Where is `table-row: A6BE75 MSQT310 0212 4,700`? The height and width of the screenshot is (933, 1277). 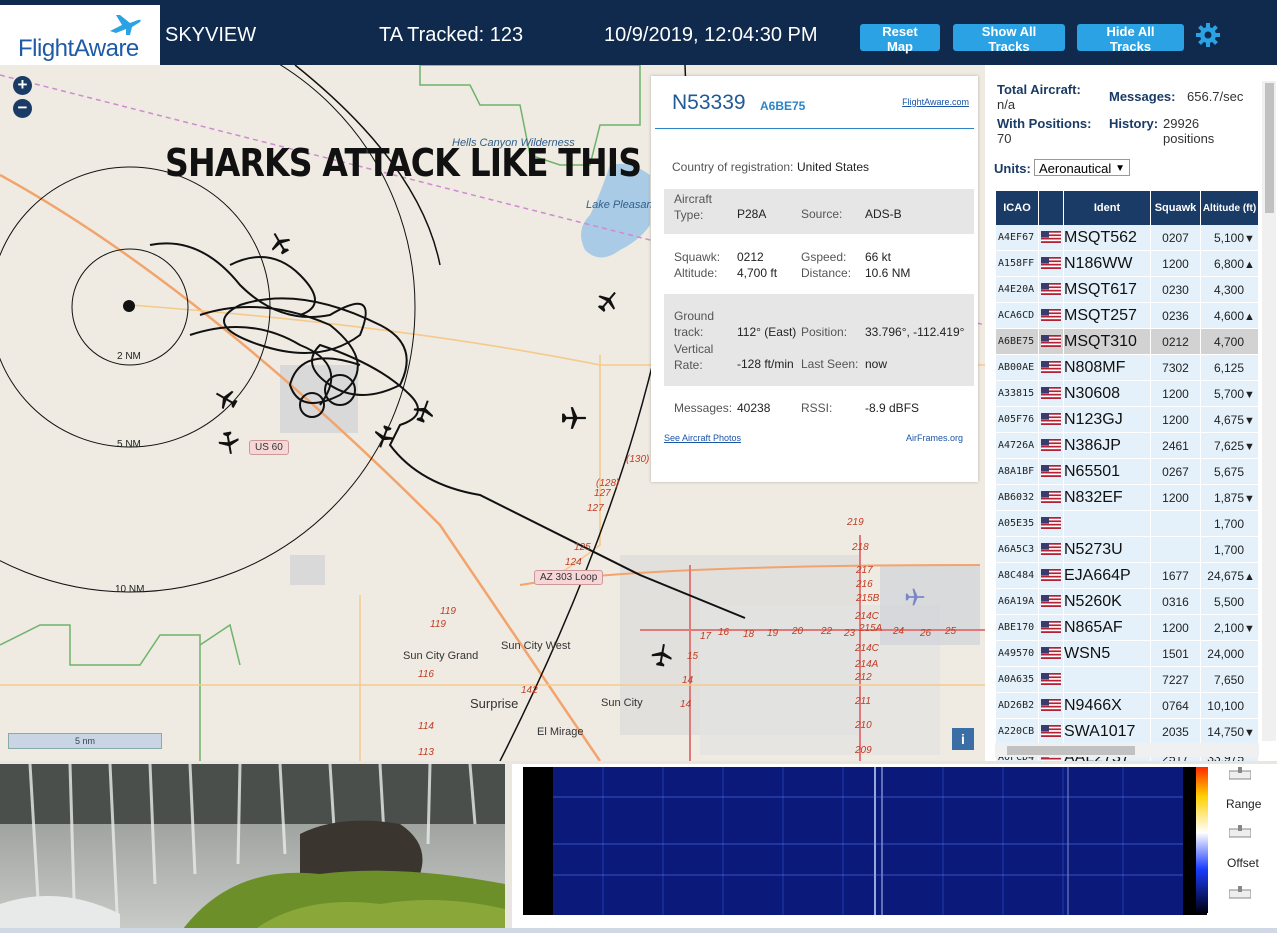 table-row: A6BE75 MSQT310 0212 4,700 is located at coordinates (1127, 342).